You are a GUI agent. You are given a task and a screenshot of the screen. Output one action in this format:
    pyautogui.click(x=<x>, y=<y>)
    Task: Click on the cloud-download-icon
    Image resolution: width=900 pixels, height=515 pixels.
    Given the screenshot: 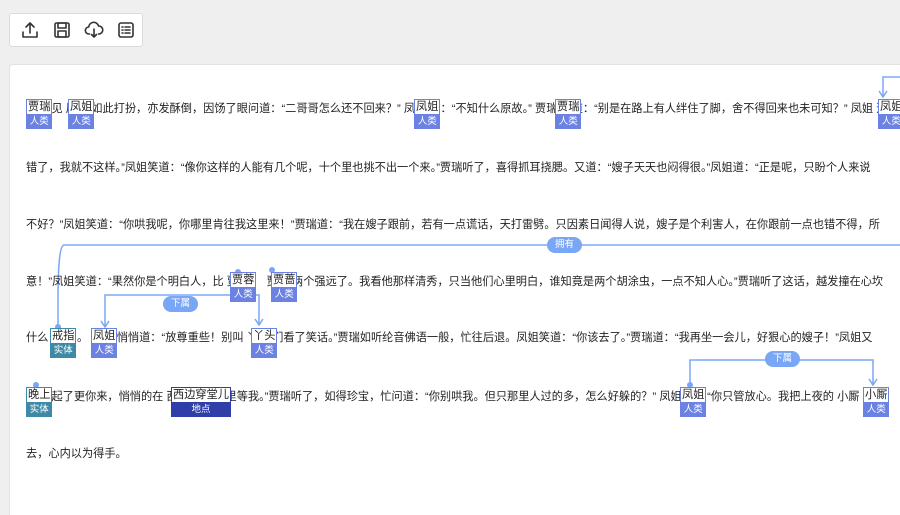 What is the action you would take?
    pyautogui.click(x=94, y=29)
    